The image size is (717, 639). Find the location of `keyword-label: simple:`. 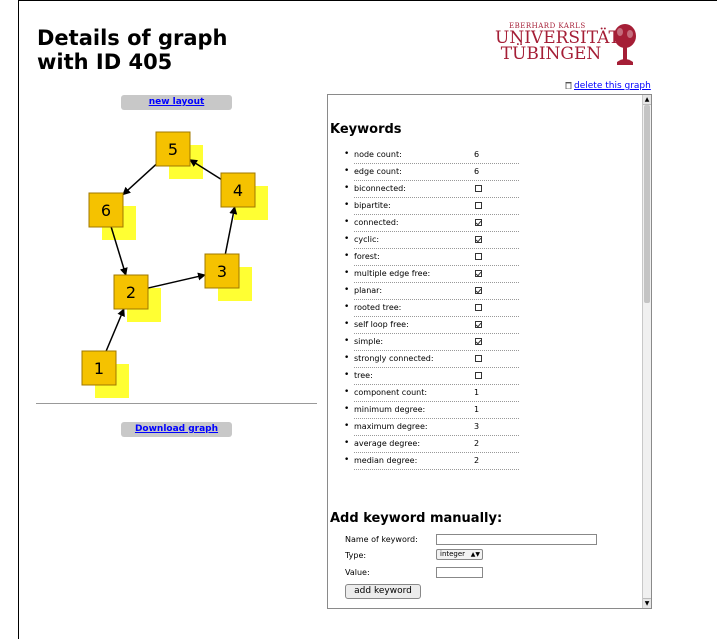

keyword-label: simple: is located at coordinates (369, 341).